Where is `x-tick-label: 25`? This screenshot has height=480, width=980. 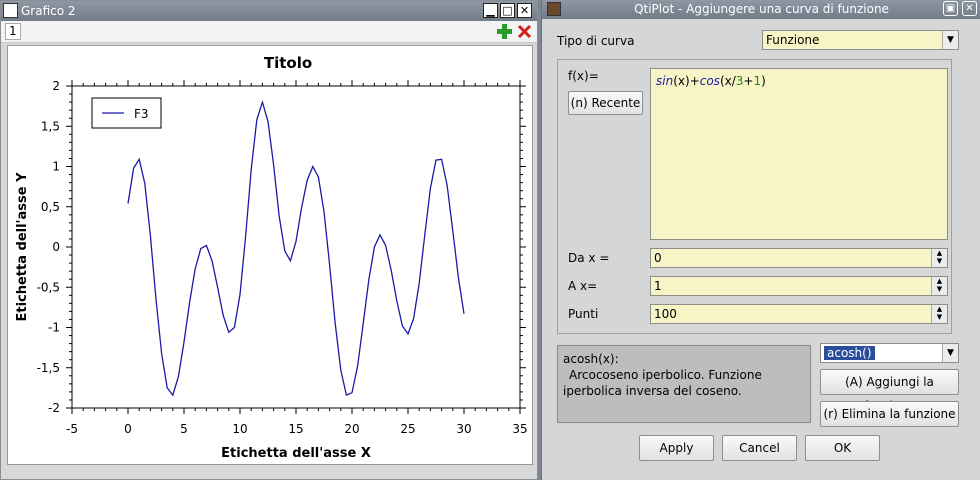 x-tick-label: 25 is located at coordinates (407, 429).